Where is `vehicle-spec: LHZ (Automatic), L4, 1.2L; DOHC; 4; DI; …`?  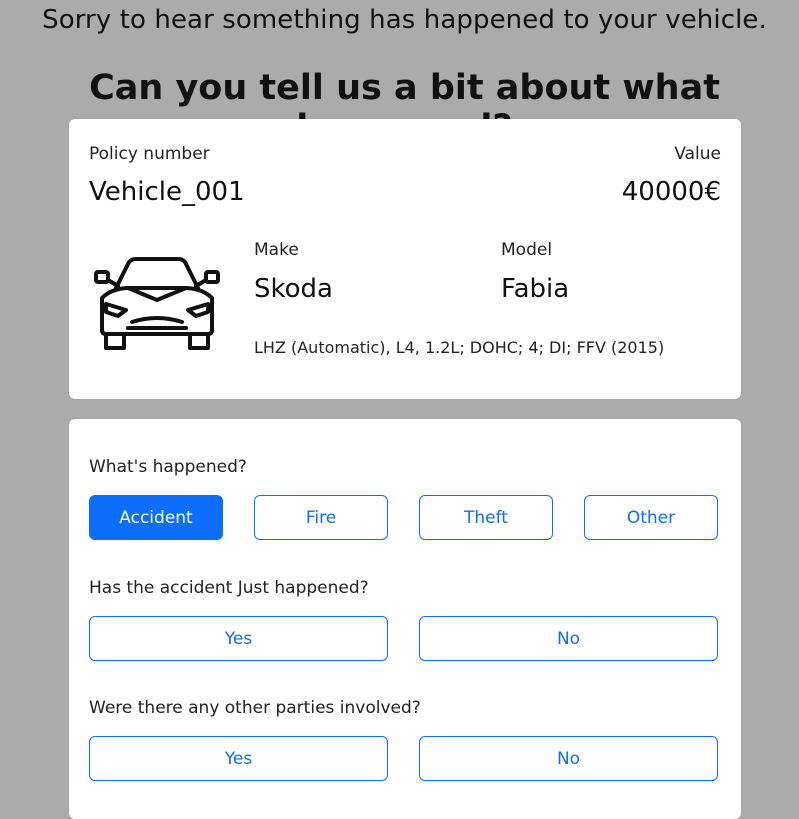
vehicle-spec: LHZ (Automatic), L4, 1.2L; DOHC; 4; DI; … is located at coordinates (459, 347).